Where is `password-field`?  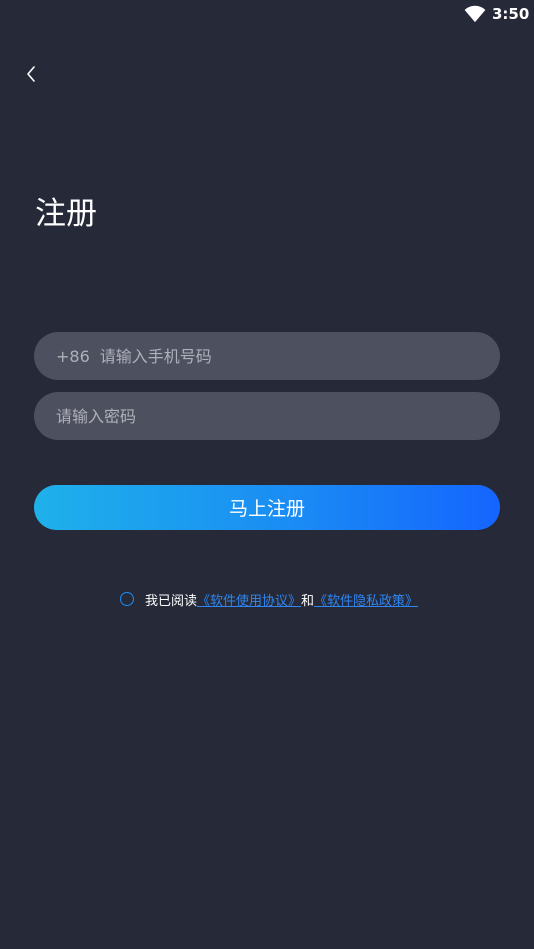 password-field is located at coordinates (267, 416).